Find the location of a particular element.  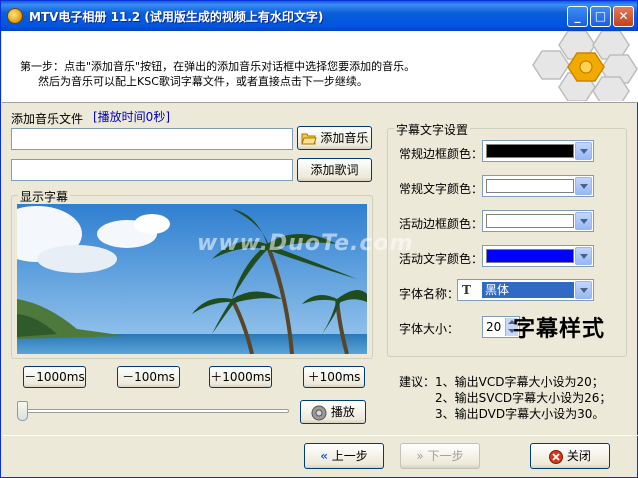

hexagon-logo-icon is located at coordinates (585, 66).